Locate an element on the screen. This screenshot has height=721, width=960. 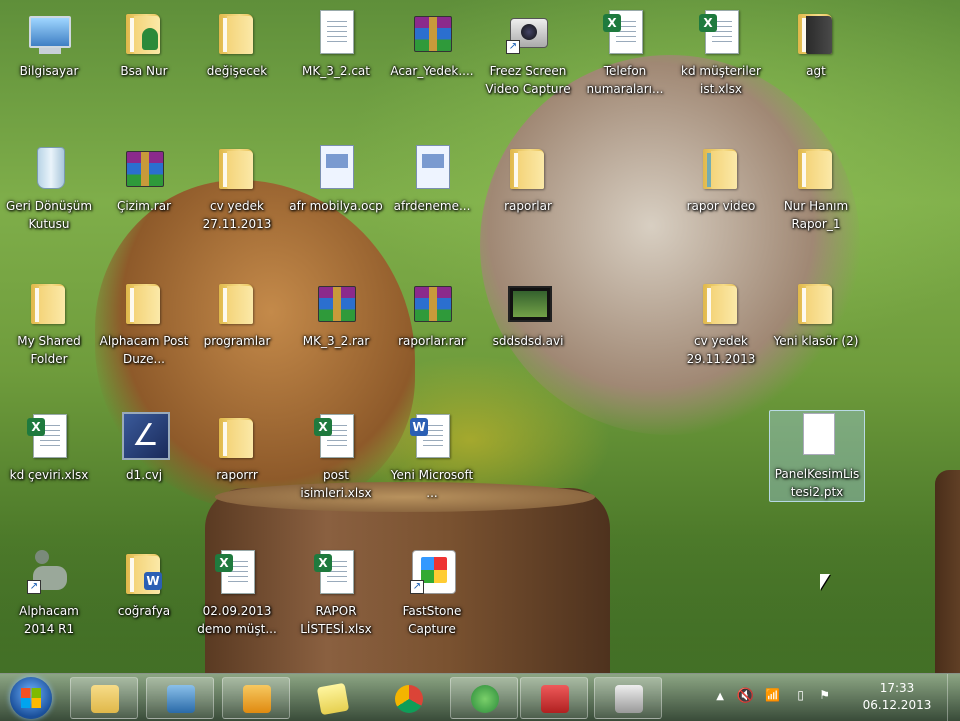
desktop-icon-recycle-bin: Geri Dönüşüm Kutusu is located at coordinates (49, 188).